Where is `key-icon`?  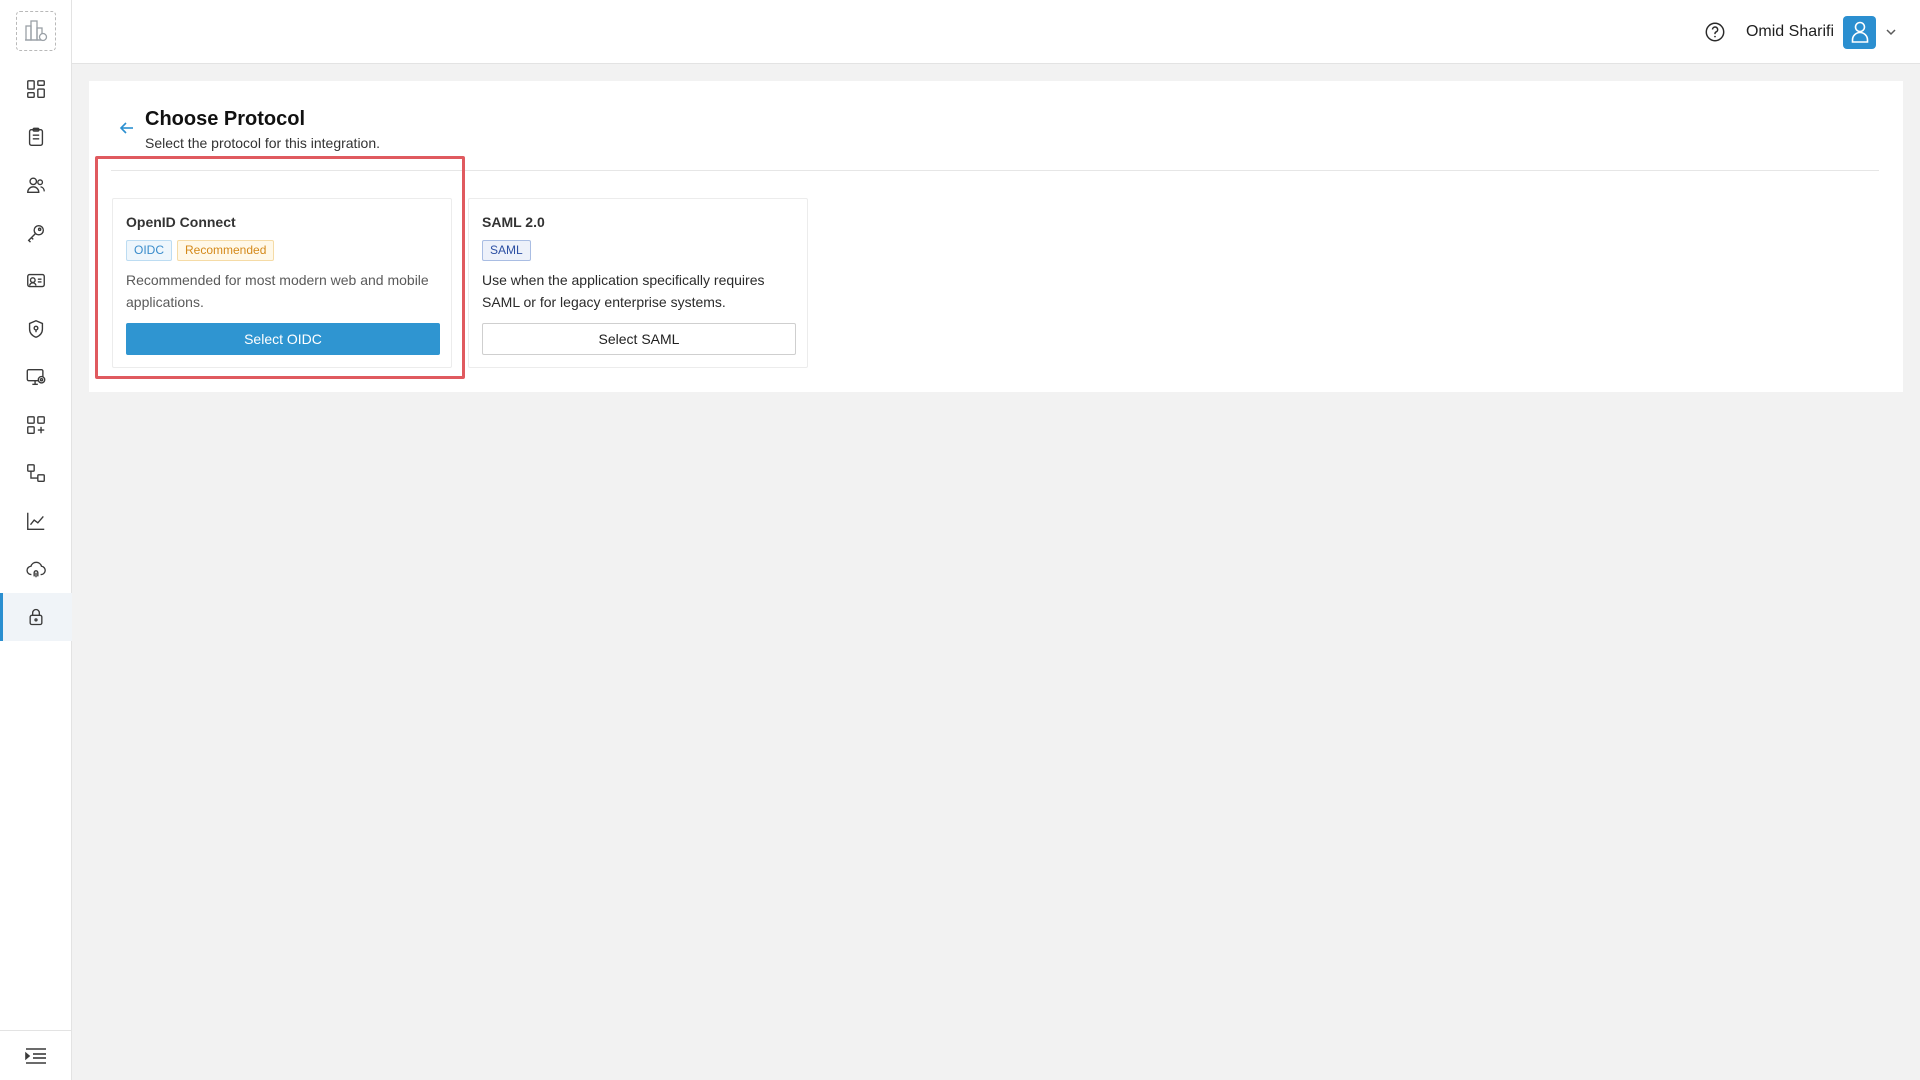 key-icon is located at coordinates (36, 233).